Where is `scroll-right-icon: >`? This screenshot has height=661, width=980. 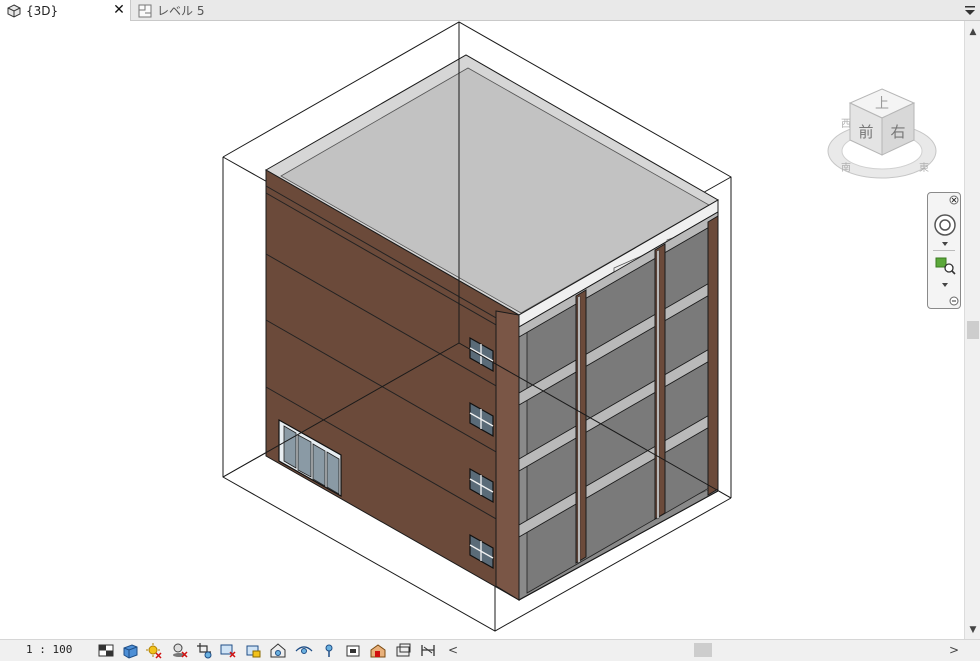 scroll-right-icon: > is located at coordinates (954, 650).